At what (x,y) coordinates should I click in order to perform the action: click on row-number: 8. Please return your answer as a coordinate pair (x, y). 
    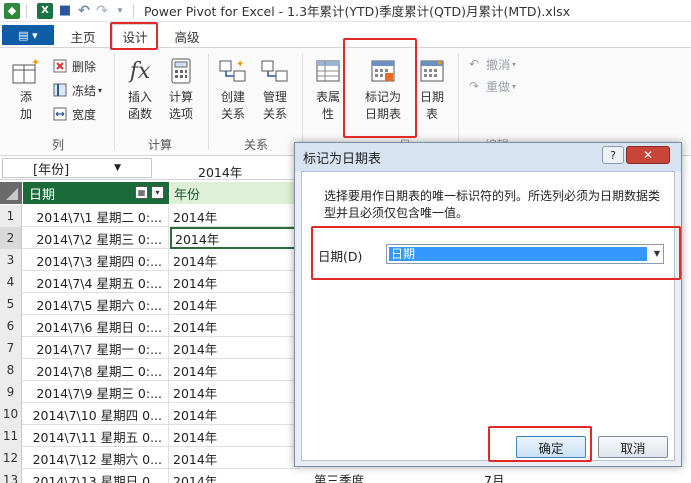
    Looking at the image, I should click on (11, 370).